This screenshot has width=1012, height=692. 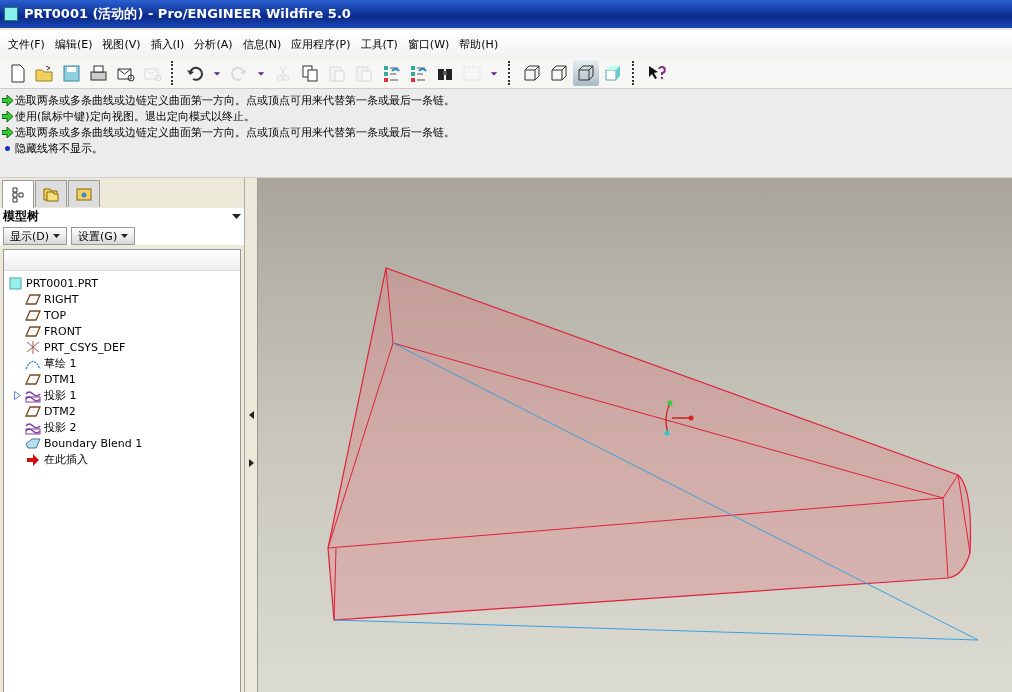 What do you see at coordinates (73, 44) in the screenshot?
I see `menu-item: 编辑(E)` at bounding box center [73, 44].